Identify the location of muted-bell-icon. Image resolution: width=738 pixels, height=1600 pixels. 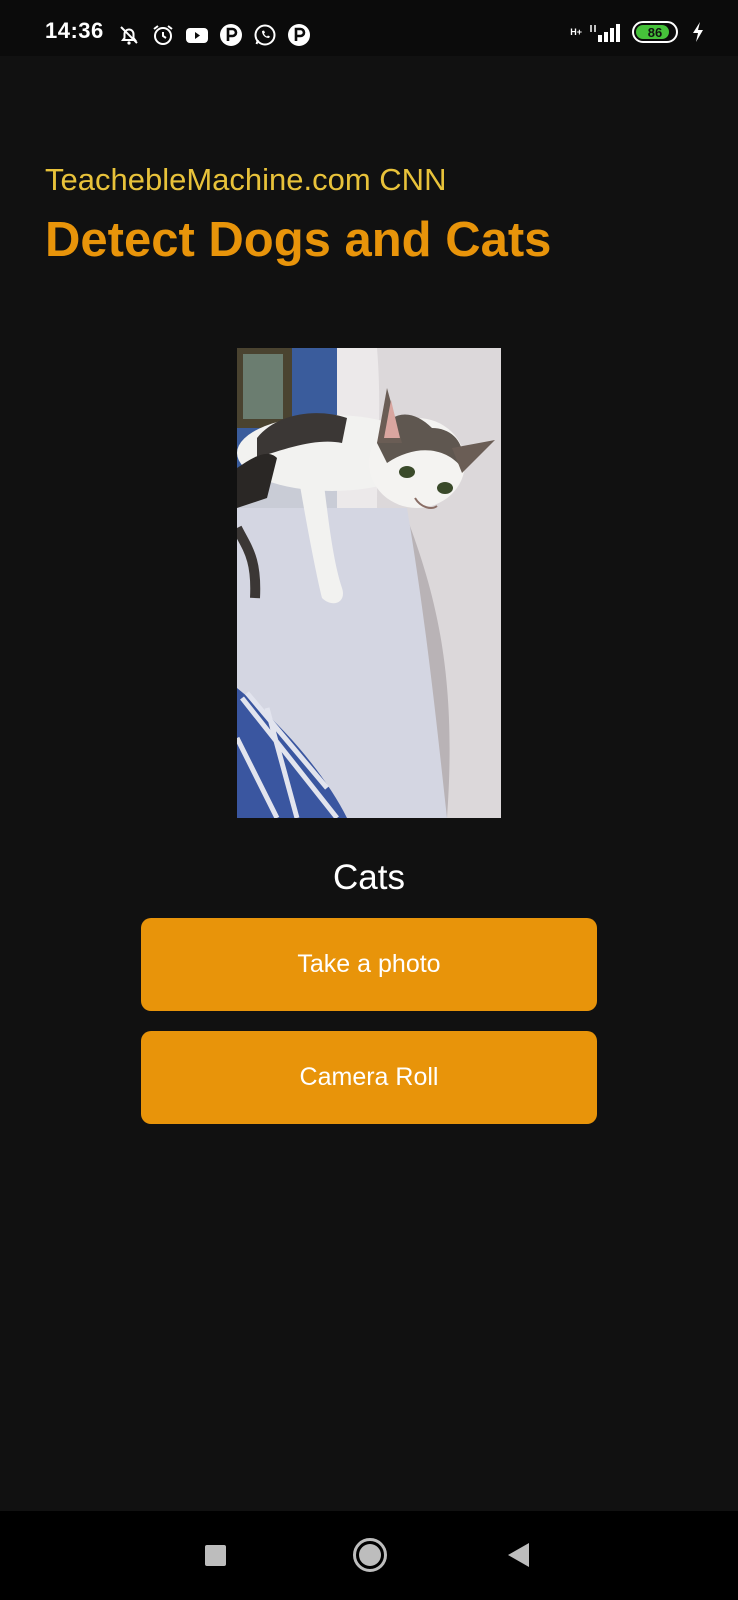
(129, 35).